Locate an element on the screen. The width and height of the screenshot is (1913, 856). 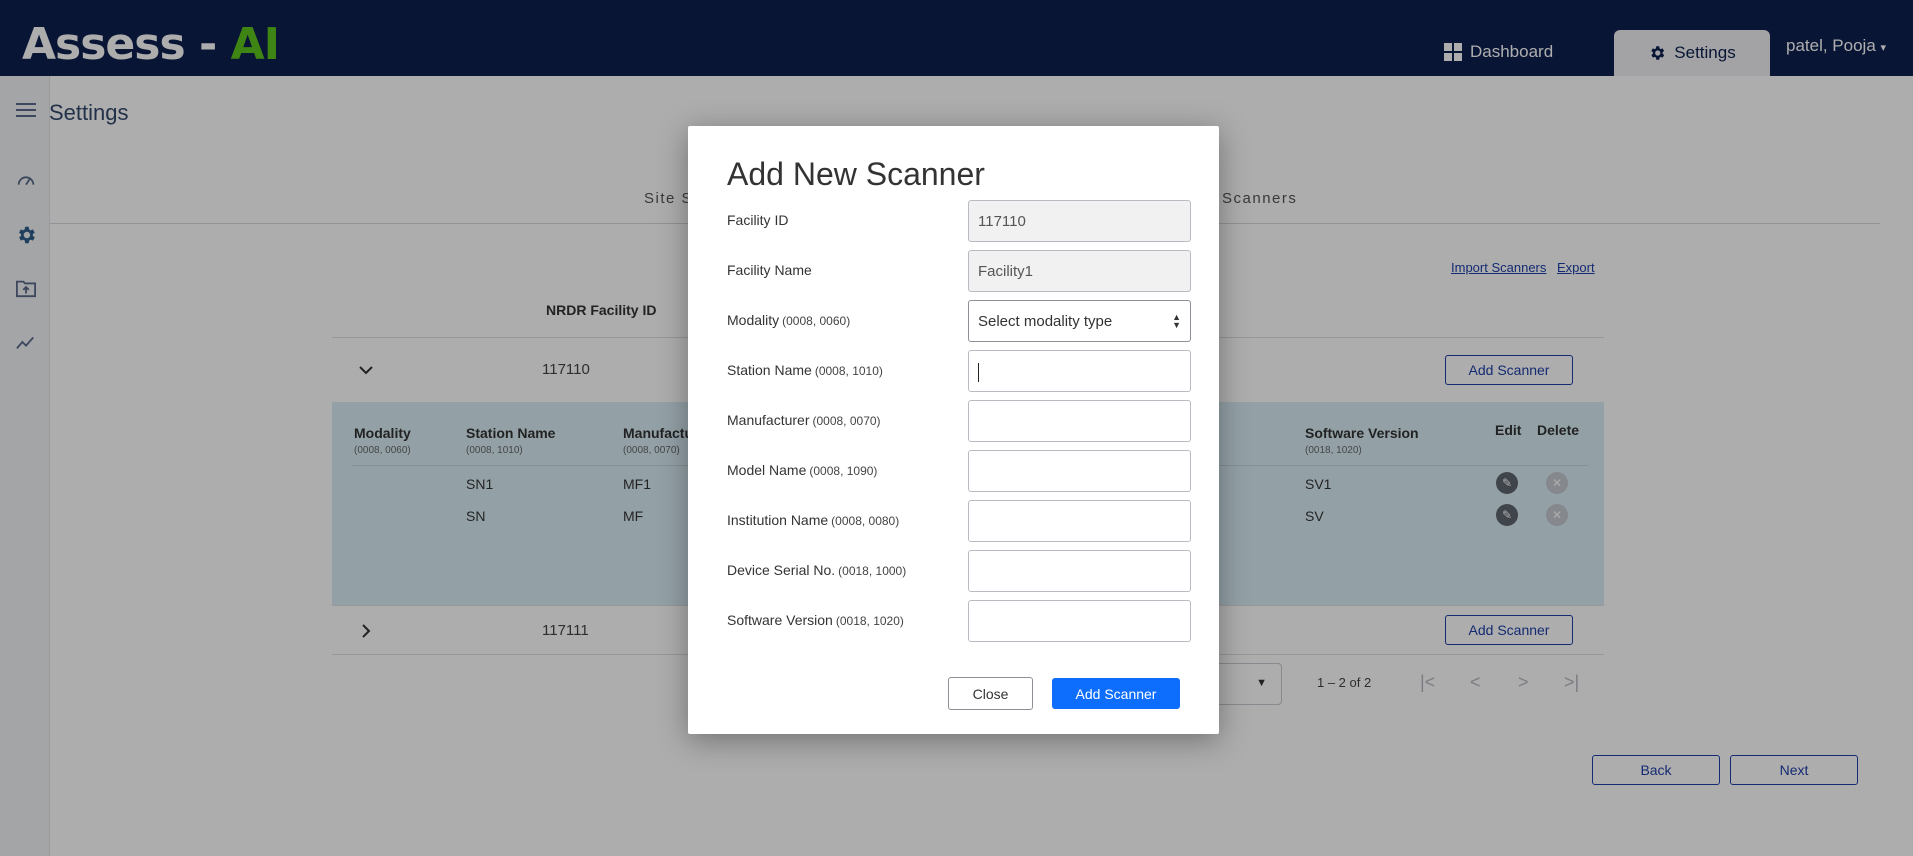
modality-label: Modality (0008, 0060) is located at coordinates (789, 320).